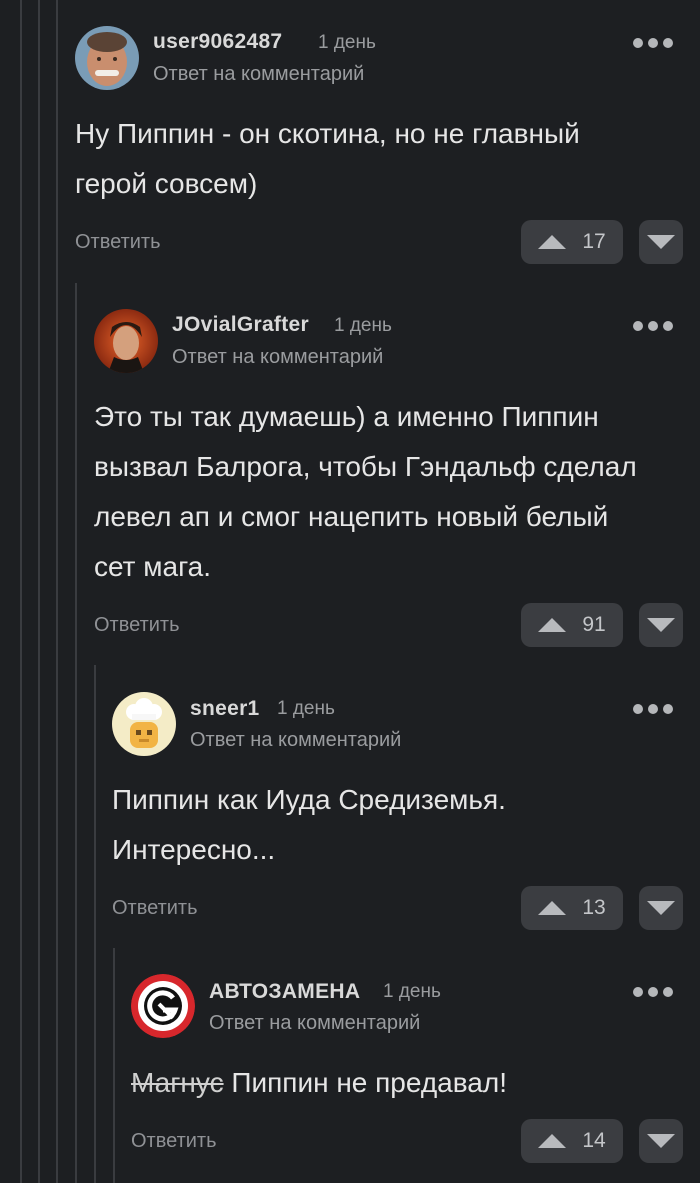 The width and height of the screenshot is (700, 1183). I want to click on cartoon-chef-icon, so click(144, 724).